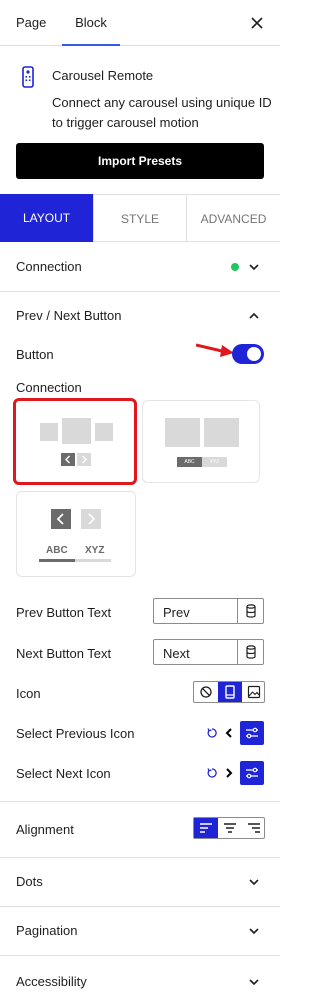 Image resolution: width=320 pixels, height=993 pixels. What do you see at coordinates (140, 974) in the screenshot?
I see `panel-accessibility: Accessibility` at bounding box center [140, 974].